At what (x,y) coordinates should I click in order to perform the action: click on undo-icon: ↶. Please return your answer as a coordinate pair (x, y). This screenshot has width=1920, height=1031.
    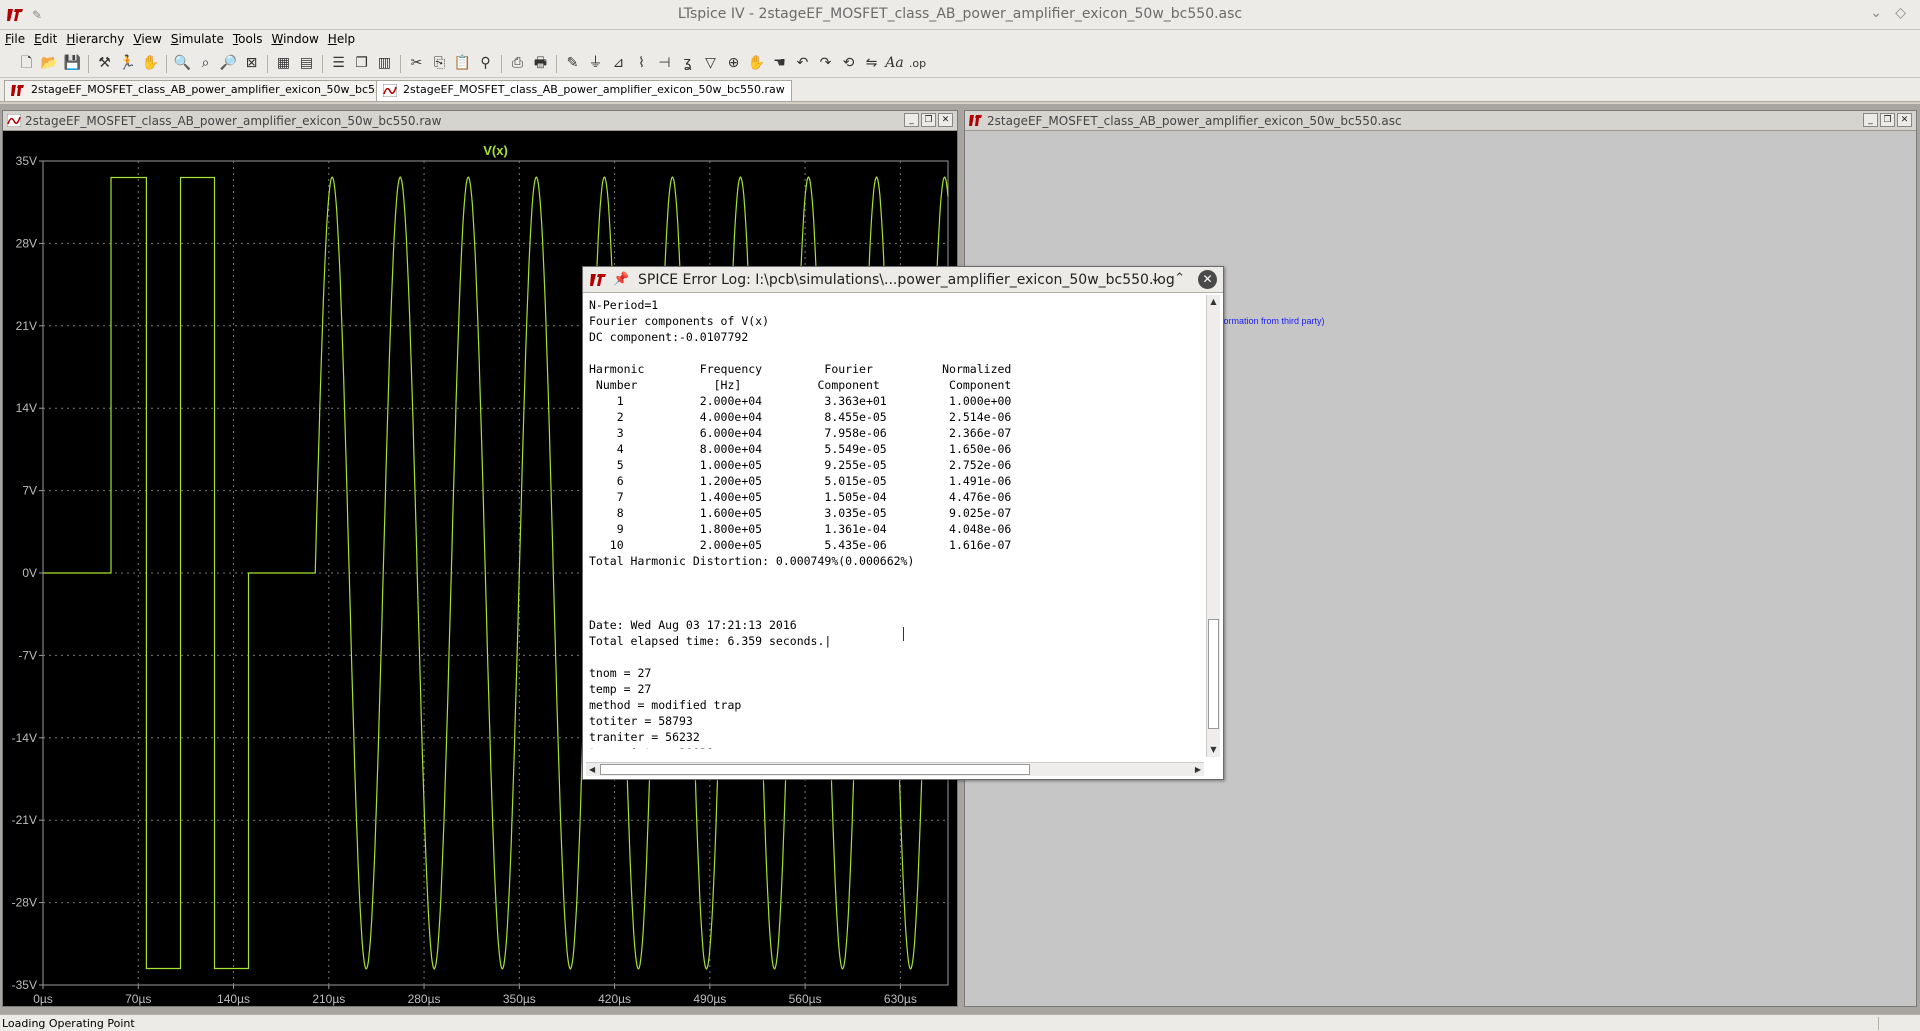
    Looking at the image, I should click on (802, 63).